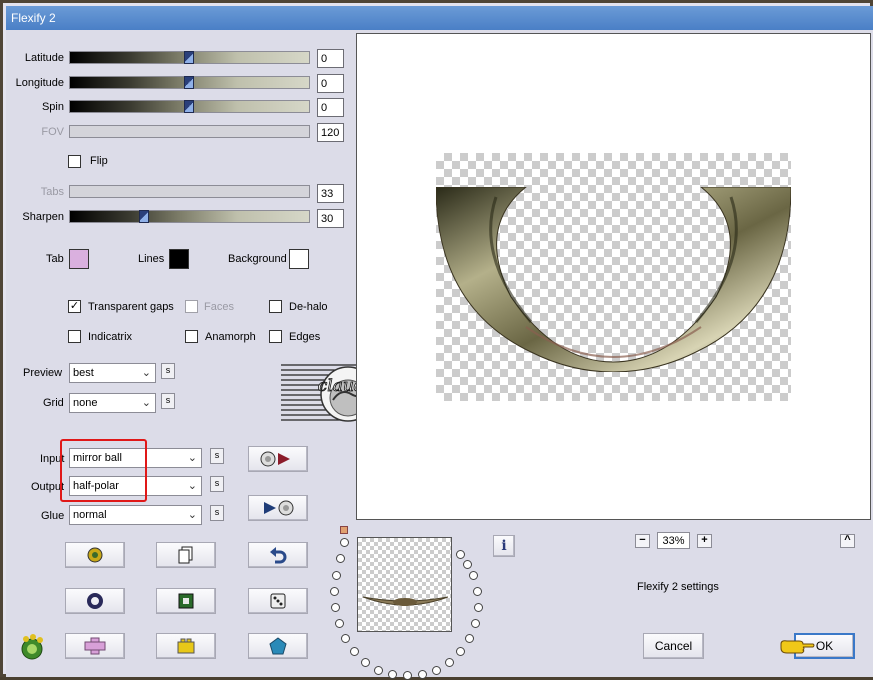  What do you see at coordinates (189, 191) in the screenshot?
I see `tabs-slider` at bounding box center [189, 191].